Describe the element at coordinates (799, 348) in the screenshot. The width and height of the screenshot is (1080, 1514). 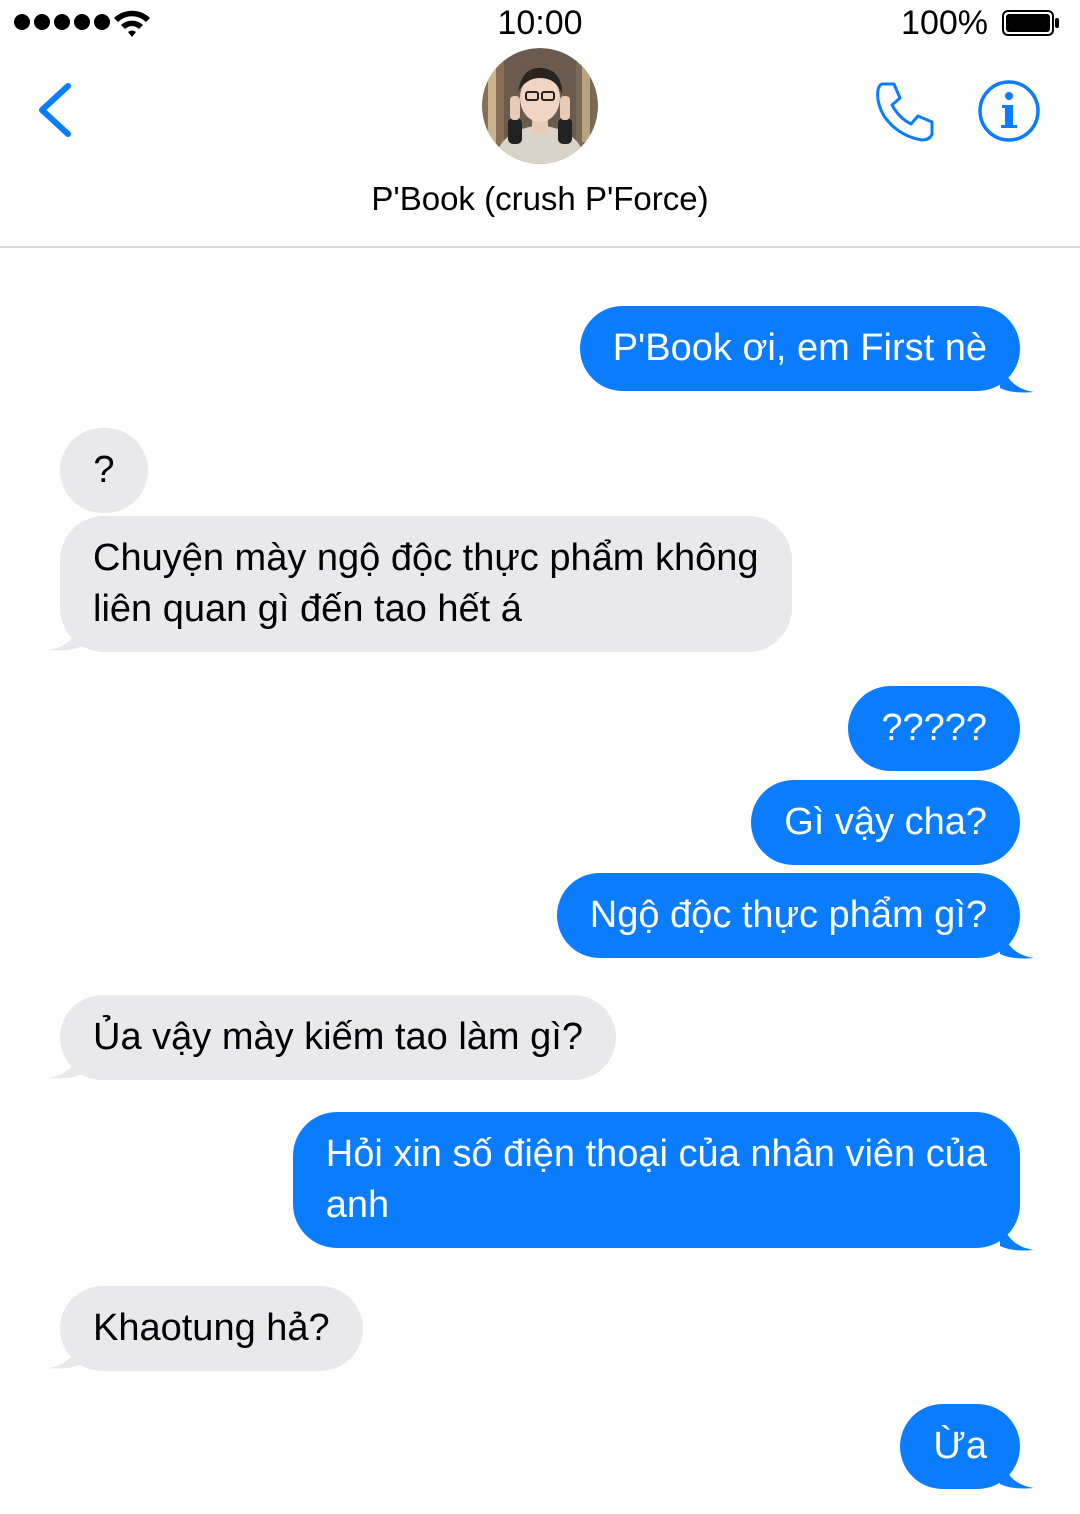
I see `message-bubble-outgoing: P'Book ơi, em First nè` at that location.